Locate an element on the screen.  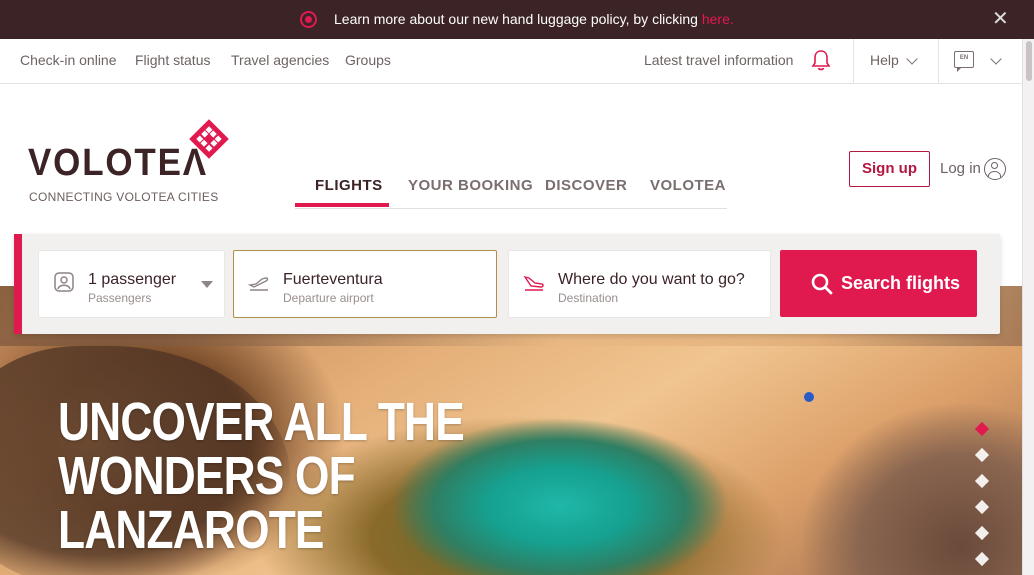
groups-link: Groups is located at coordinates (368, 60).